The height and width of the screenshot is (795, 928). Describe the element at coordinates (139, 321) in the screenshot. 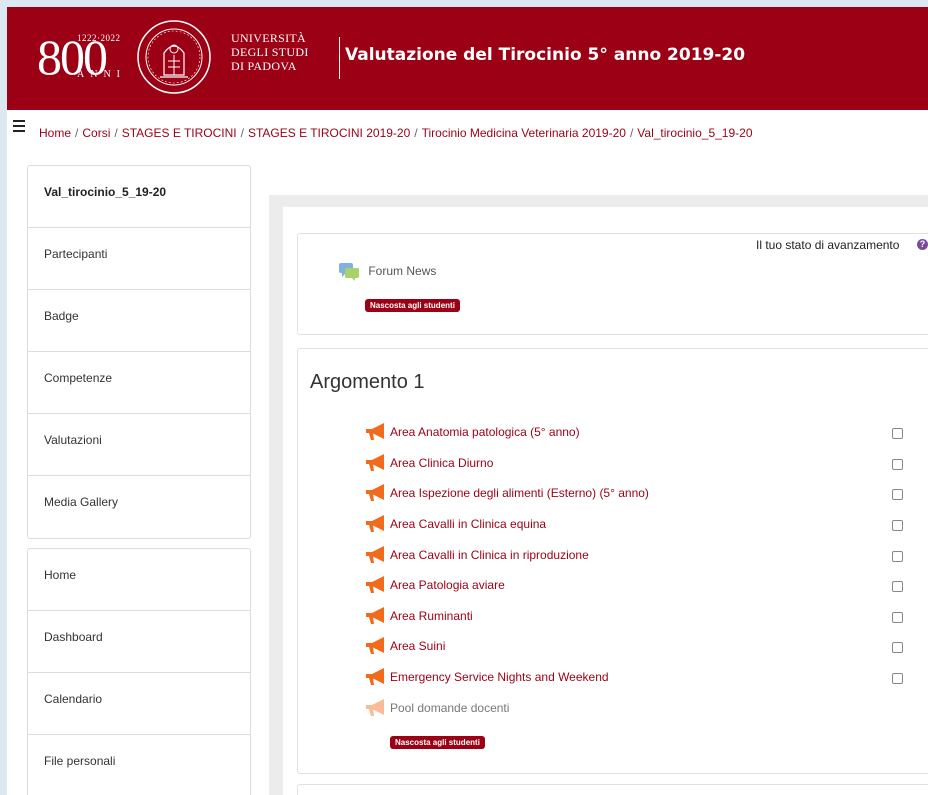

I see `nav-item-badge: Badge` at that location.